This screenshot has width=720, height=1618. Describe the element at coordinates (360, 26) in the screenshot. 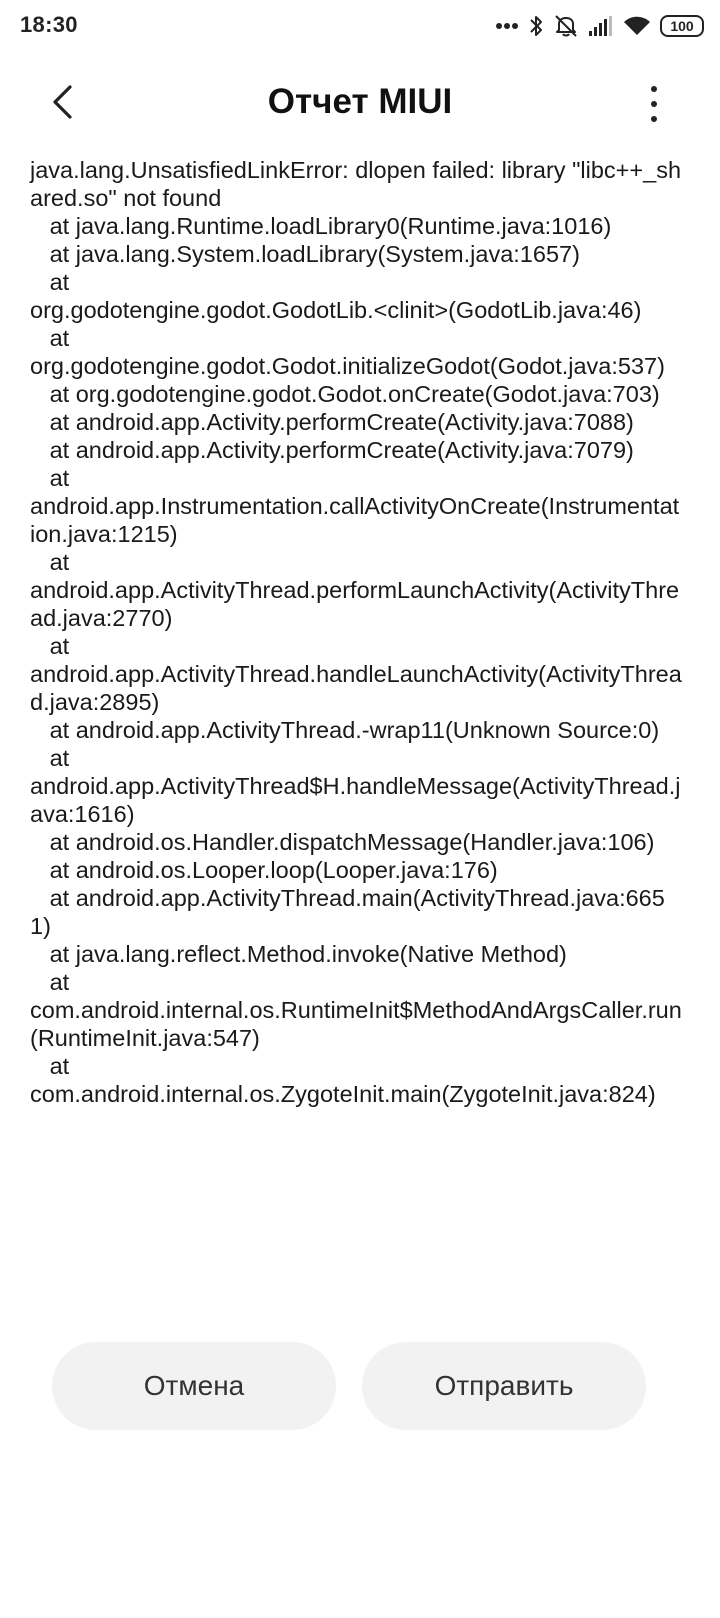

I see `status-bar: 18:30 100` at that location.